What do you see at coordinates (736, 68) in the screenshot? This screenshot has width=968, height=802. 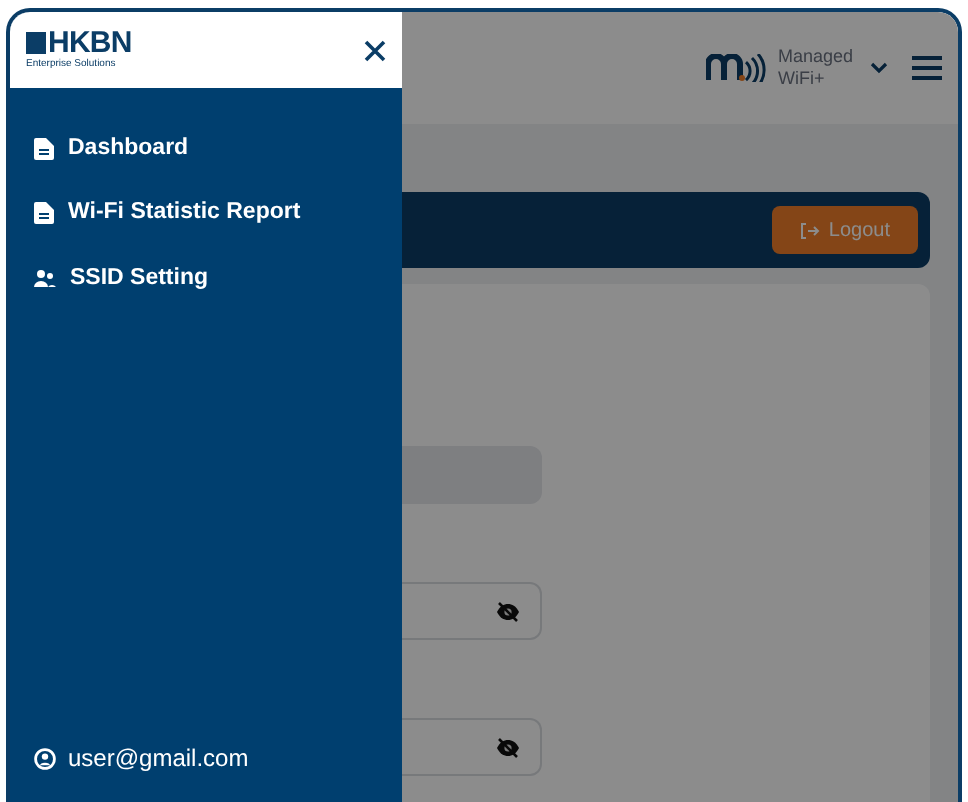 I see `wifi-logo-icon` at bounding box center [736, 68].